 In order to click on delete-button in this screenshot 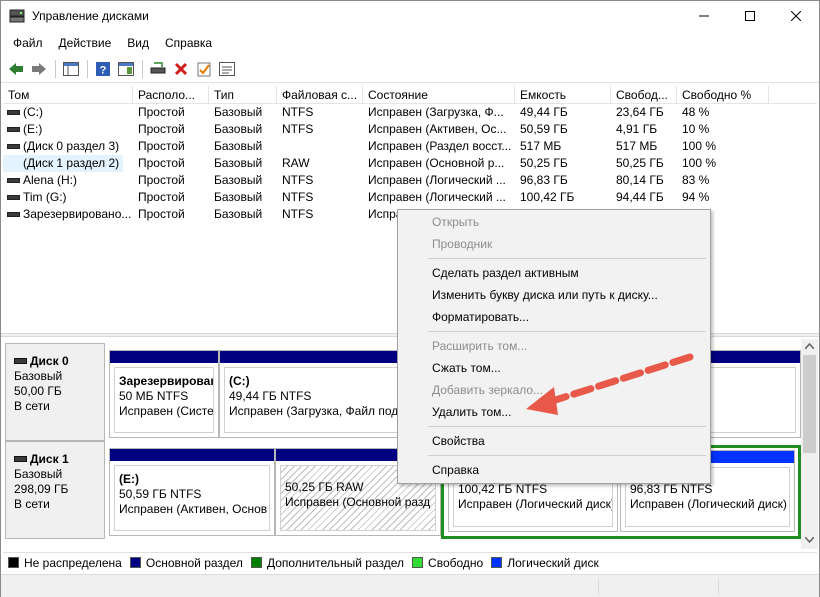, I will do `click(181, 69)`.